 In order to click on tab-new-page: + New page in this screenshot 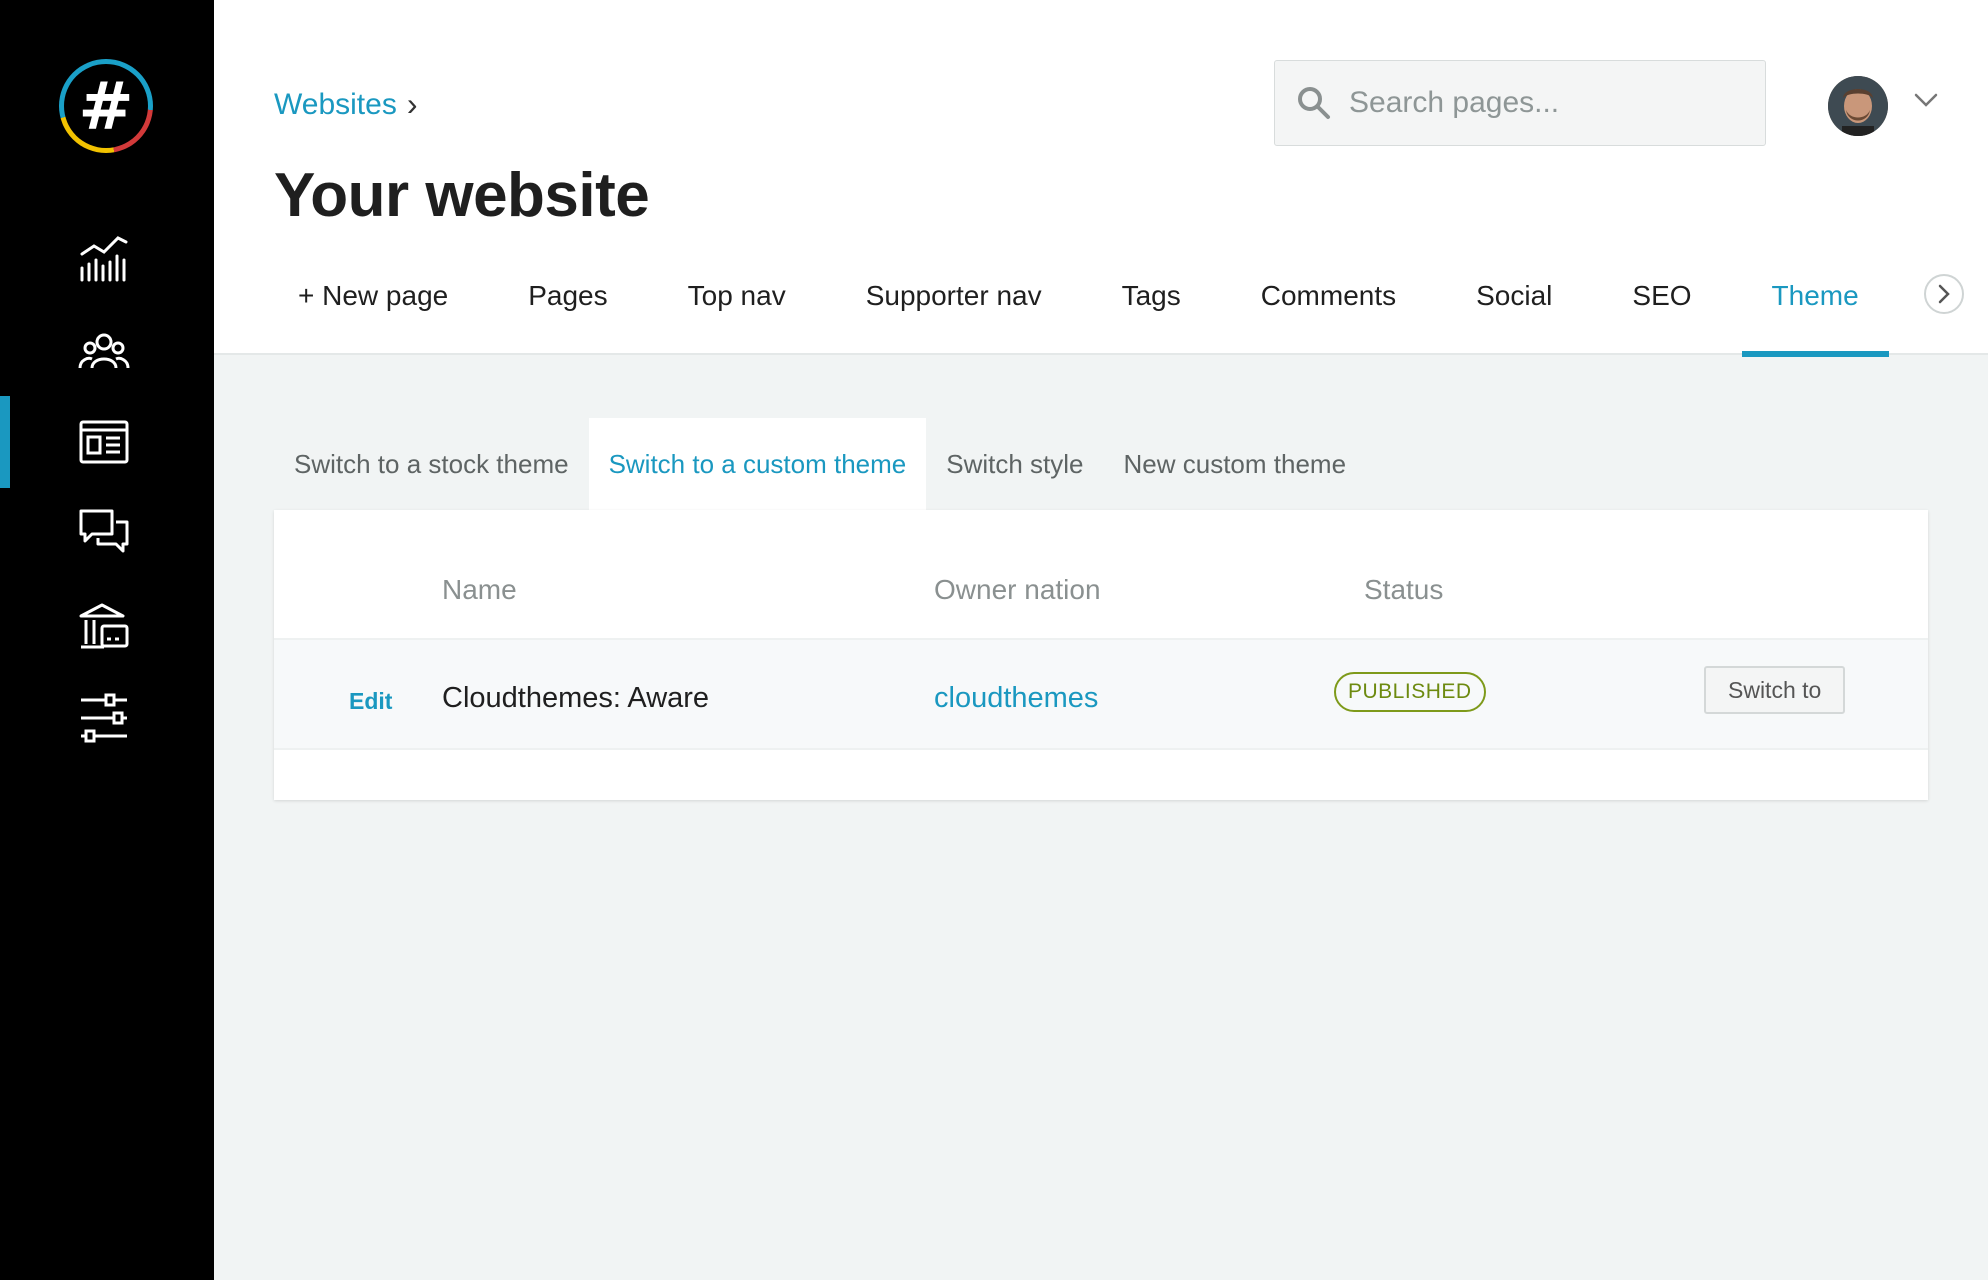, I will do `click(373, 312)`.